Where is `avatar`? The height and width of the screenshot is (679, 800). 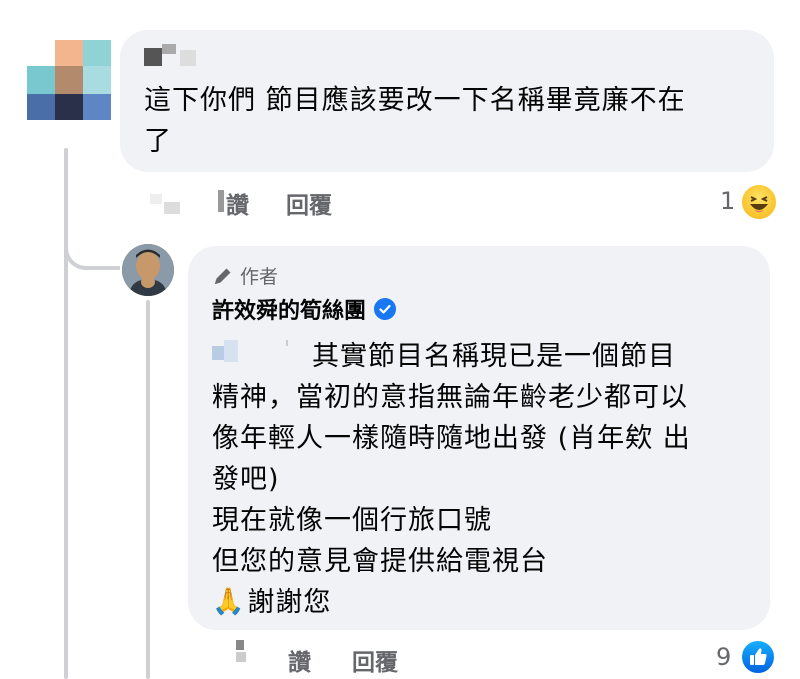
avatar is located at coordinates (69, 80).